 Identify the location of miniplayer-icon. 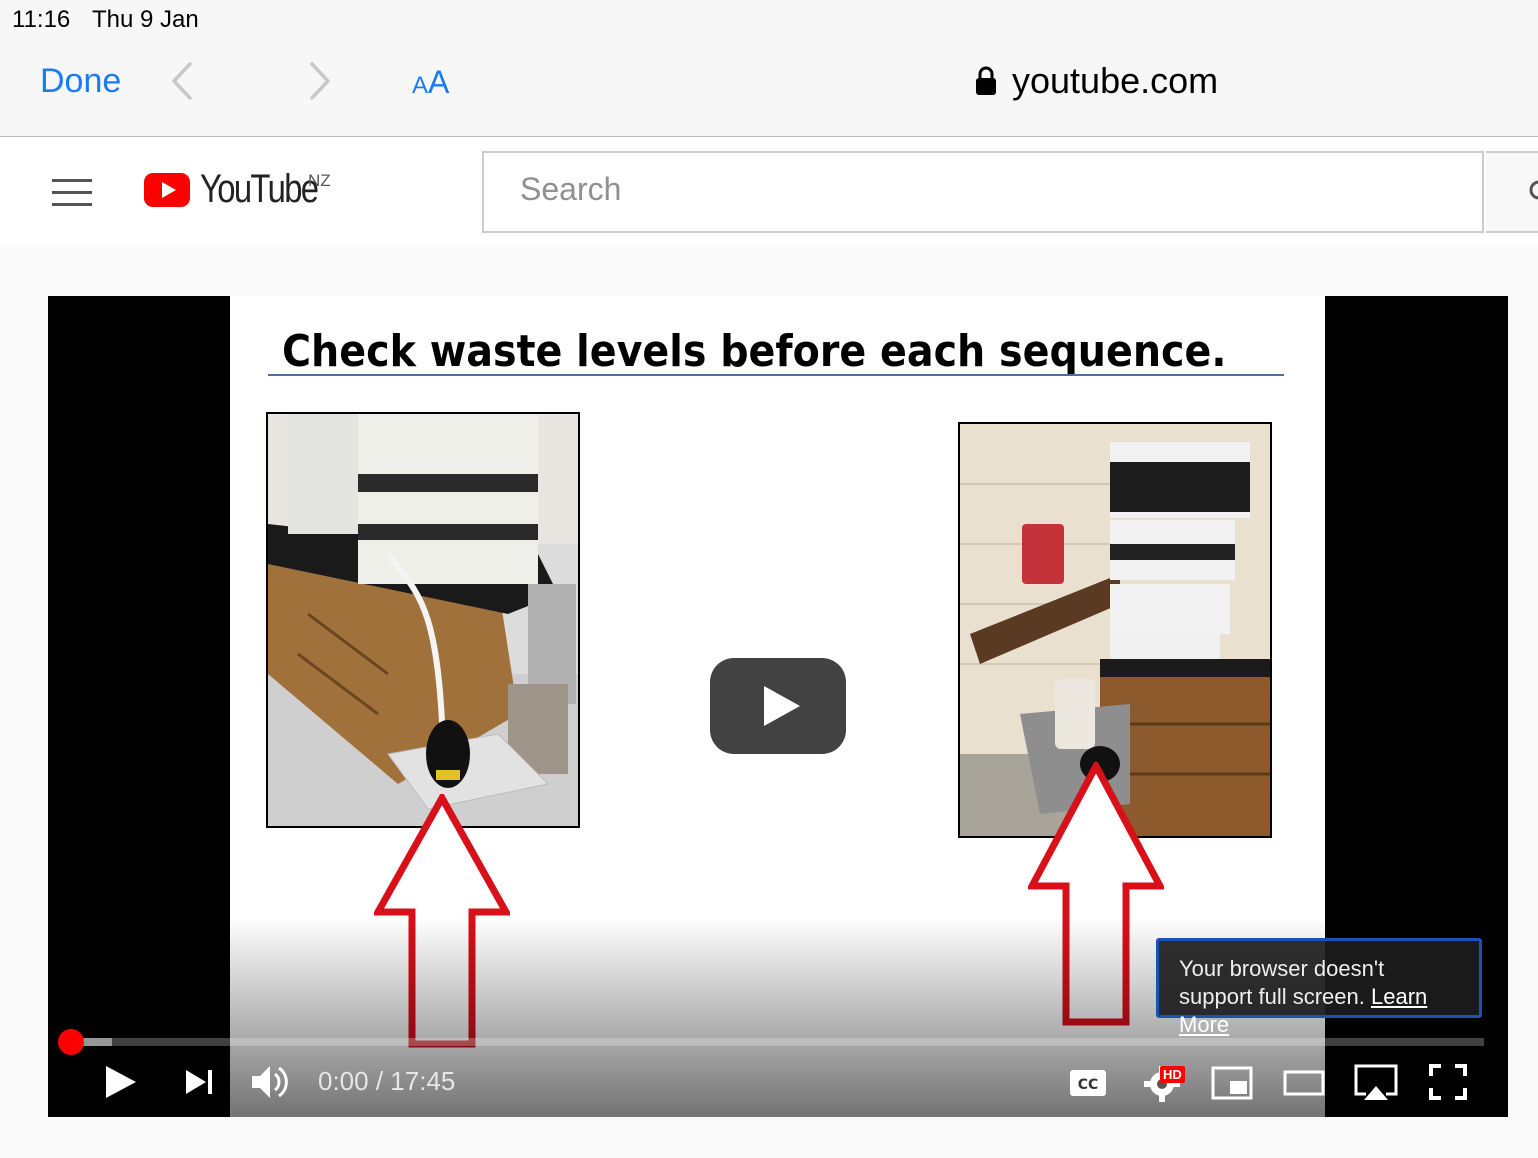
(1232, 1082).